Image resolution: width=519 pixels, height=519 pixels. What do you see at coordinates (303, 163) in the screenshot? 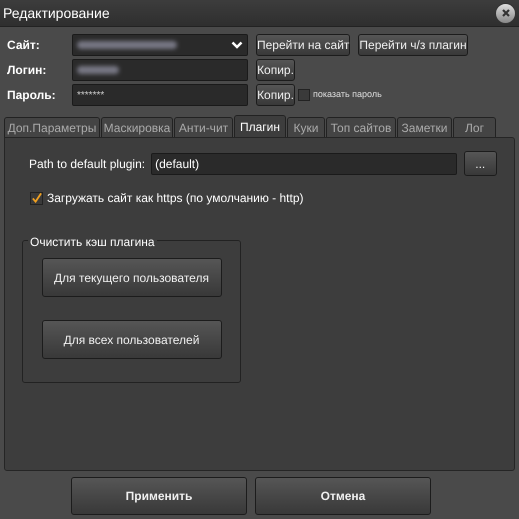
I see `input-field: (default)` at bounding box center [303, 163].